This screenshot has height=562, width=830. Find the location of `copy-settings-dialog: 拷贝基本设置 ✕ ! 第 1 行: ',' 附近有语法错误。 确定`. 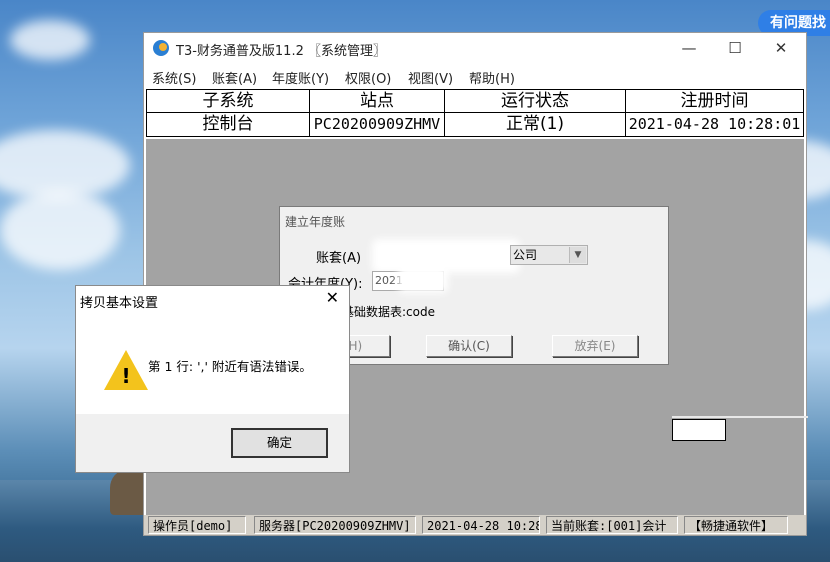

copy-settings-dialog: 拷贝基本设置 ✕ ! 第 1 行: ',' 附近有语法错误。 确定 is located at coordinates (212, 379).